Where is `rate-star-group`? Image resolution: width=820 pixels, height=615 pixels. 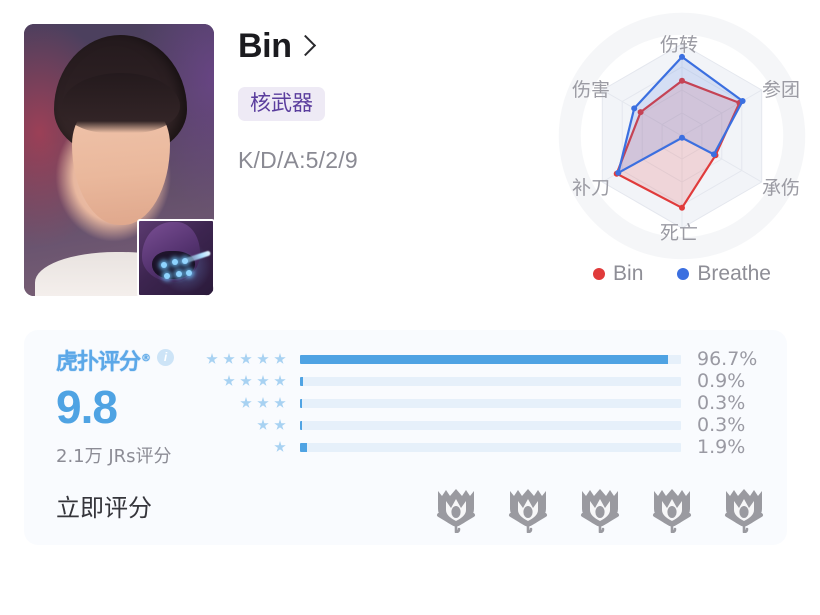 rate-star-group is located at coordinates (600, 510).